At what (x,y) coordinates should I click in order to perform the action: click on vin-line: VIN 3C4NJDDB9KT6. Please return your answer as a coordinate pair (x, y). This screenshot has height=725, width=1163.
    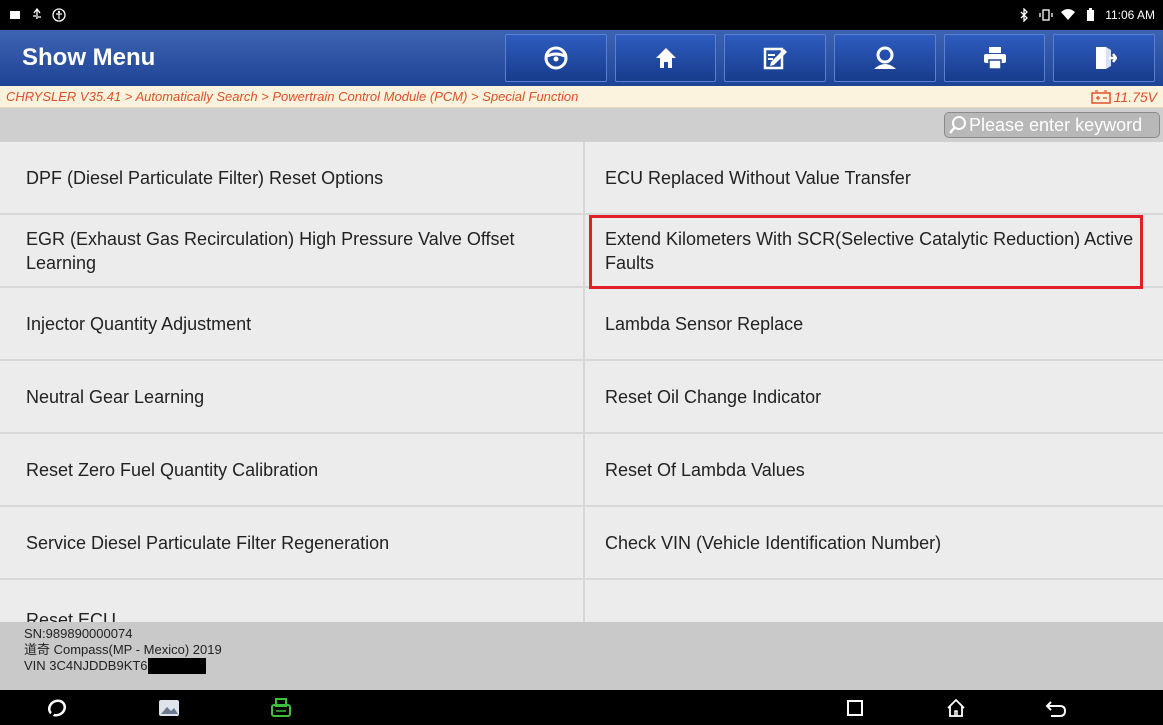
    Looking at the image, I should click on (593, 666).